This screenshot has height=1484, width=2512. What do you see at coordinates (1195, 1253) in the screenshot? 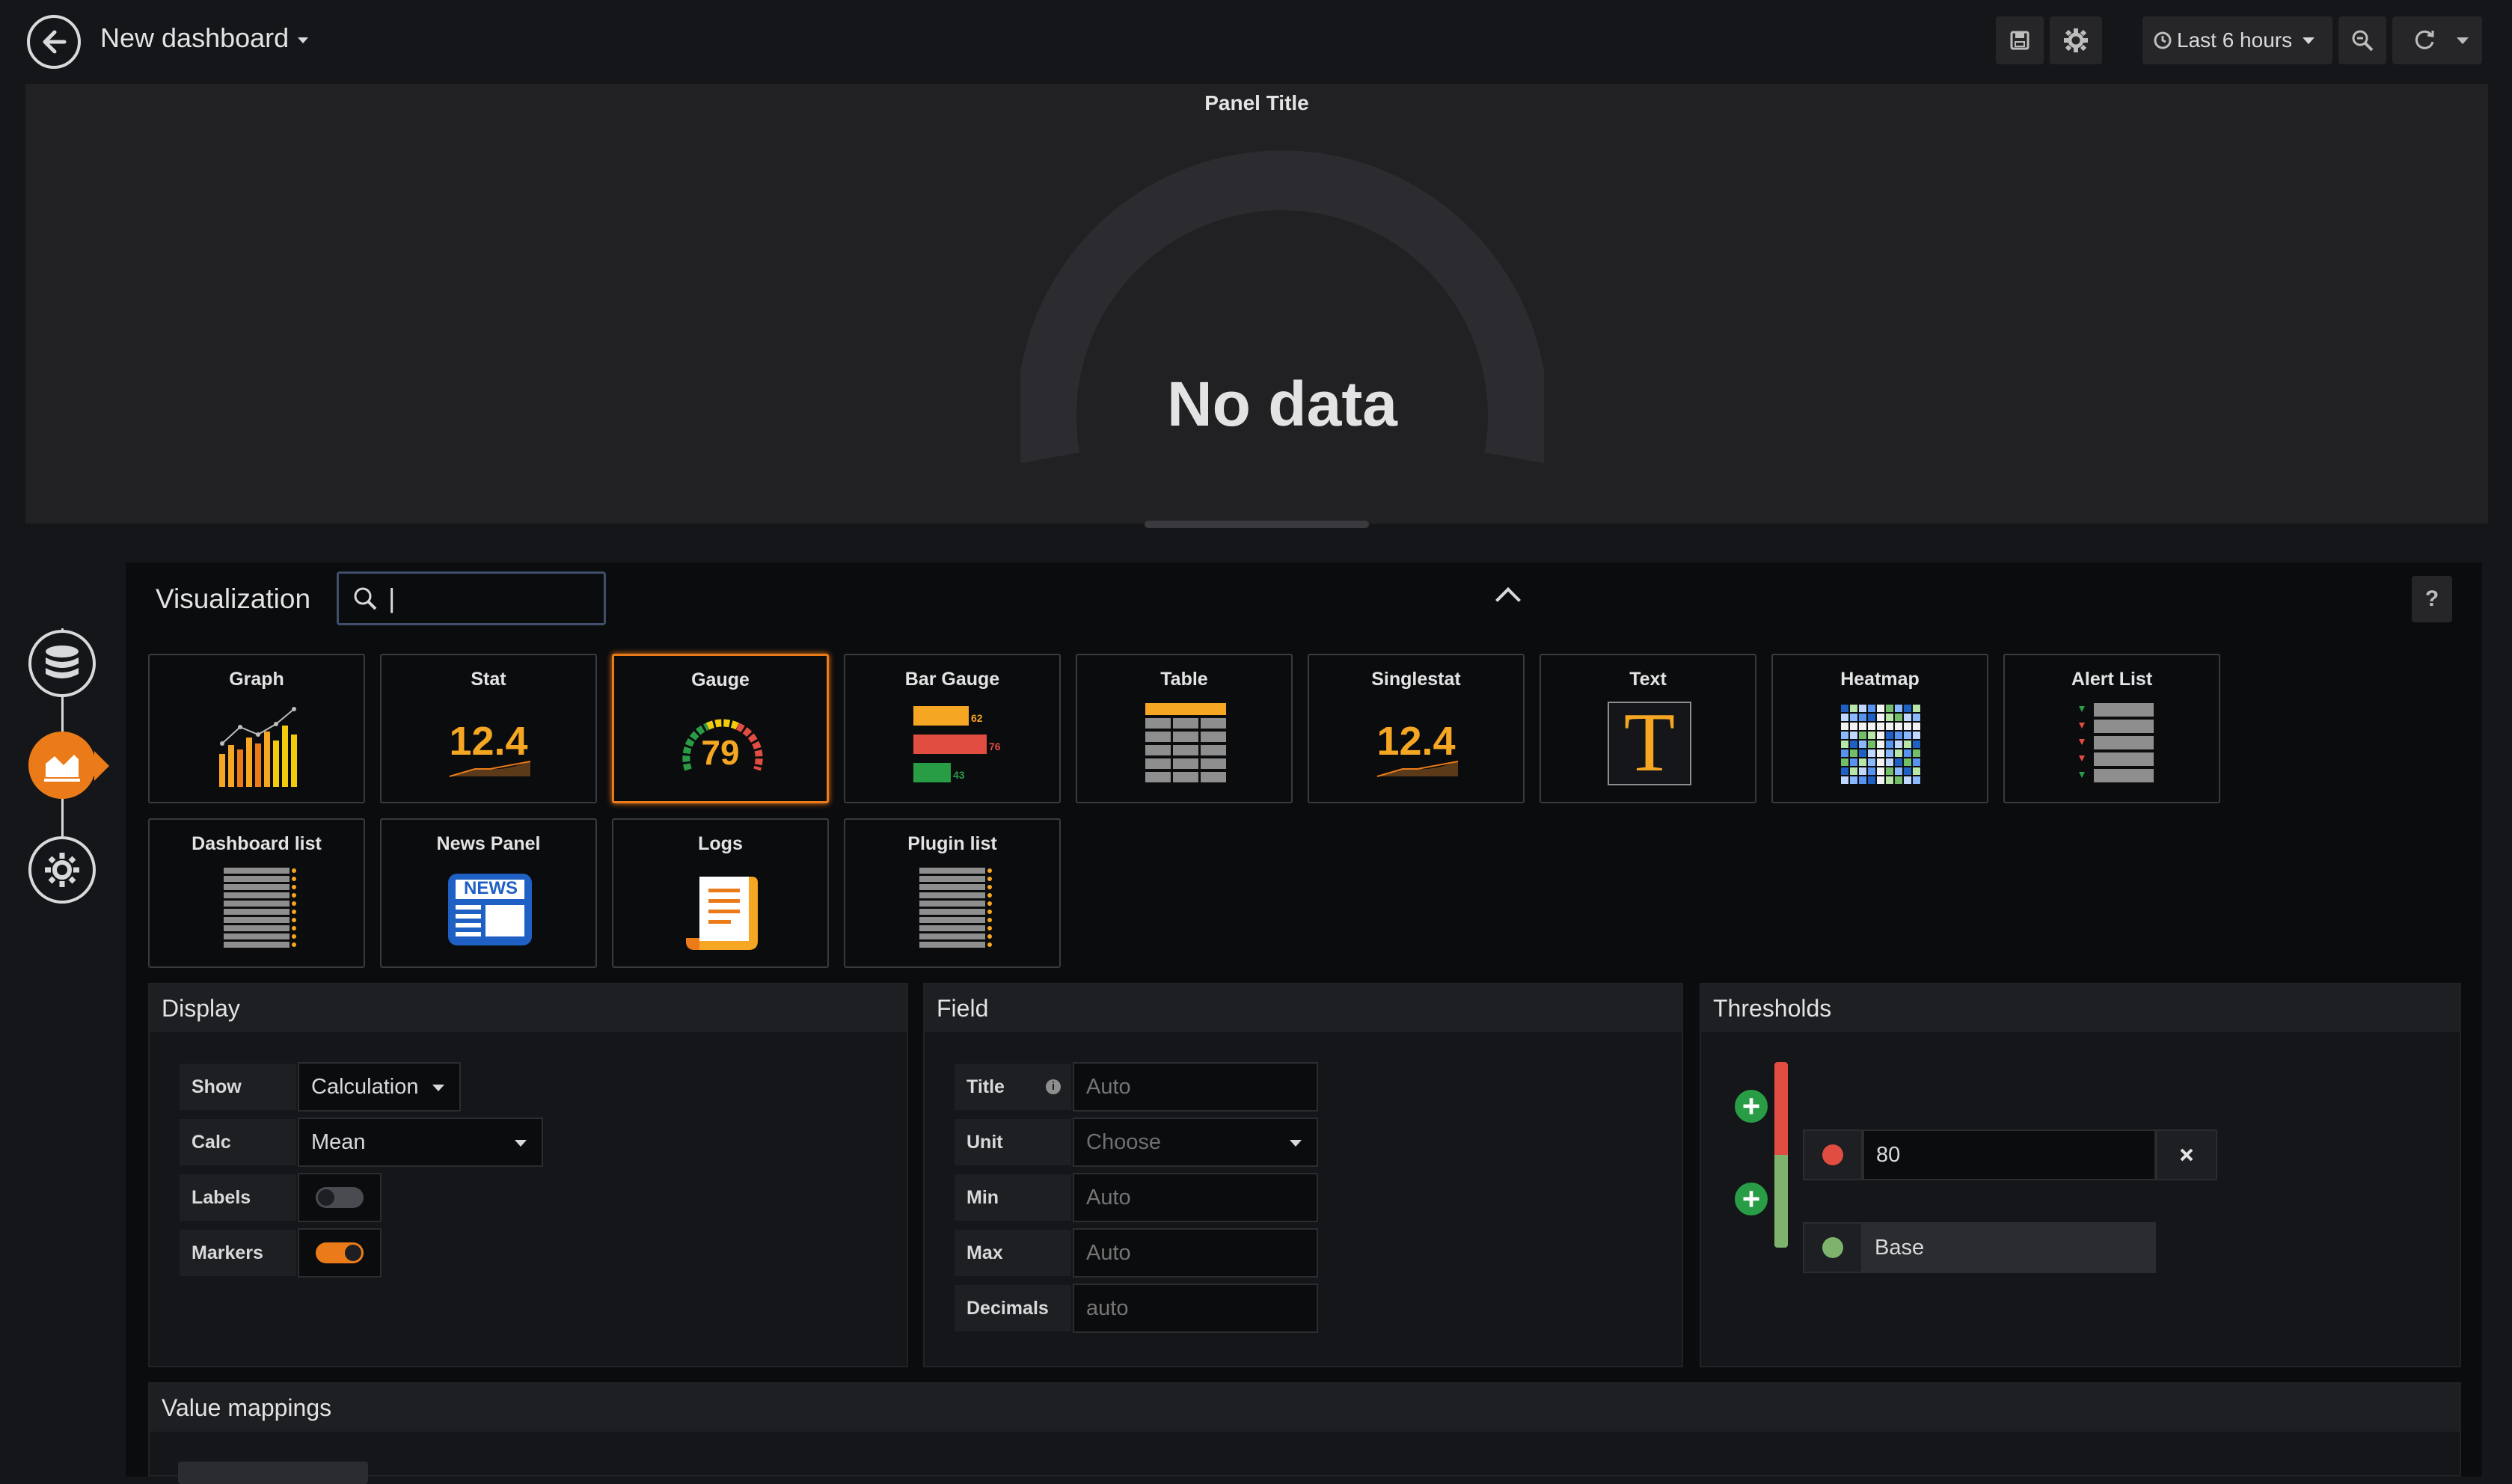
I see `max-input` at bounding box center [1195, 1253].